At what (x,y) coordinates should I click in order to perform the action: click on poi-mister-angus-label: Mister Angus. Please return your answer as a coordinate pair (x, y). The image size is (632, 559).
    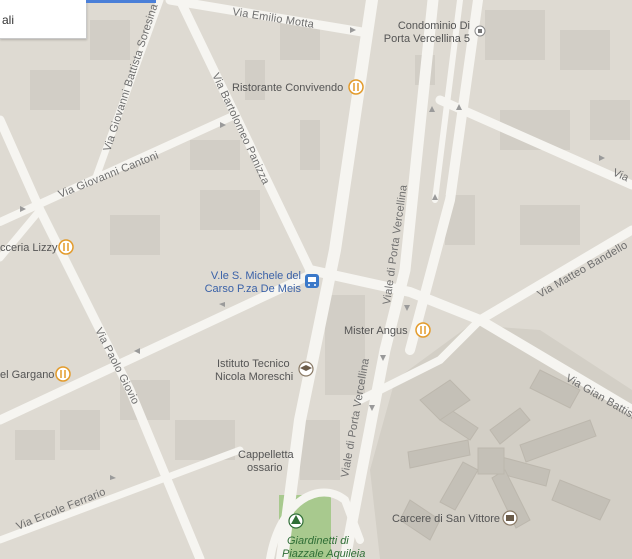
    Looking at the image, I should click on (376, 331).